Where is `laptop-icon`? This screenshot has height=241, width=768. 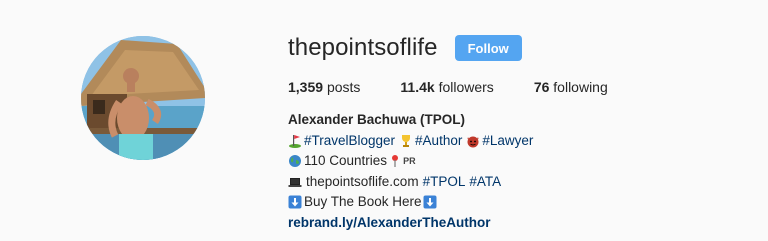 laptop-icon is located at coordinates (295, 182).